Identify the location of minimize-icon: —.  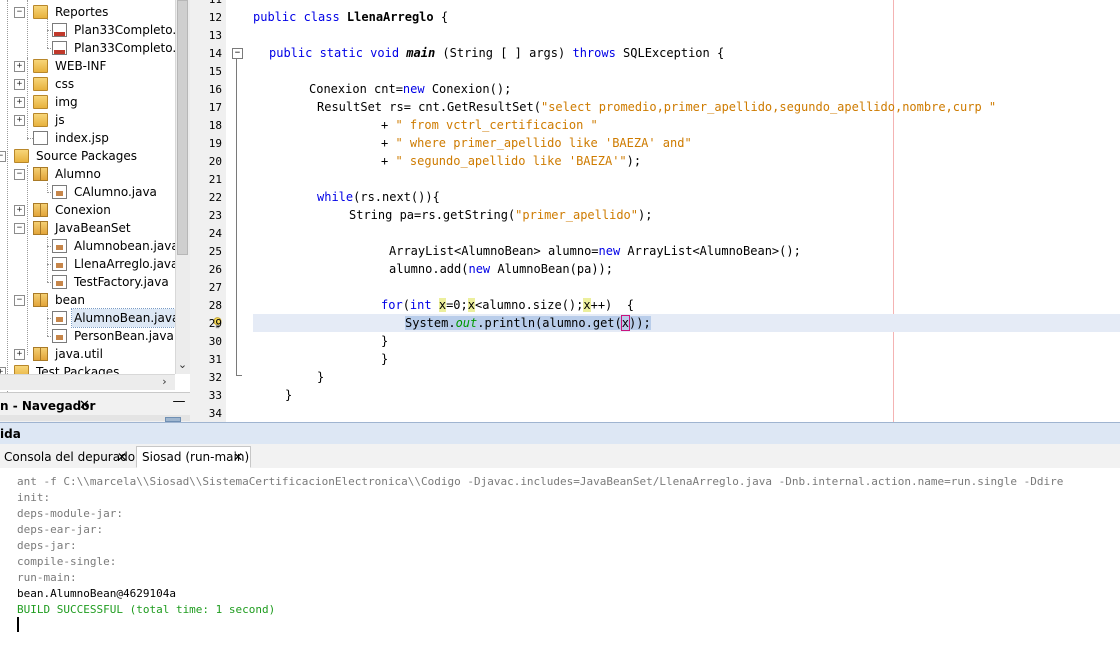
(179, 402).